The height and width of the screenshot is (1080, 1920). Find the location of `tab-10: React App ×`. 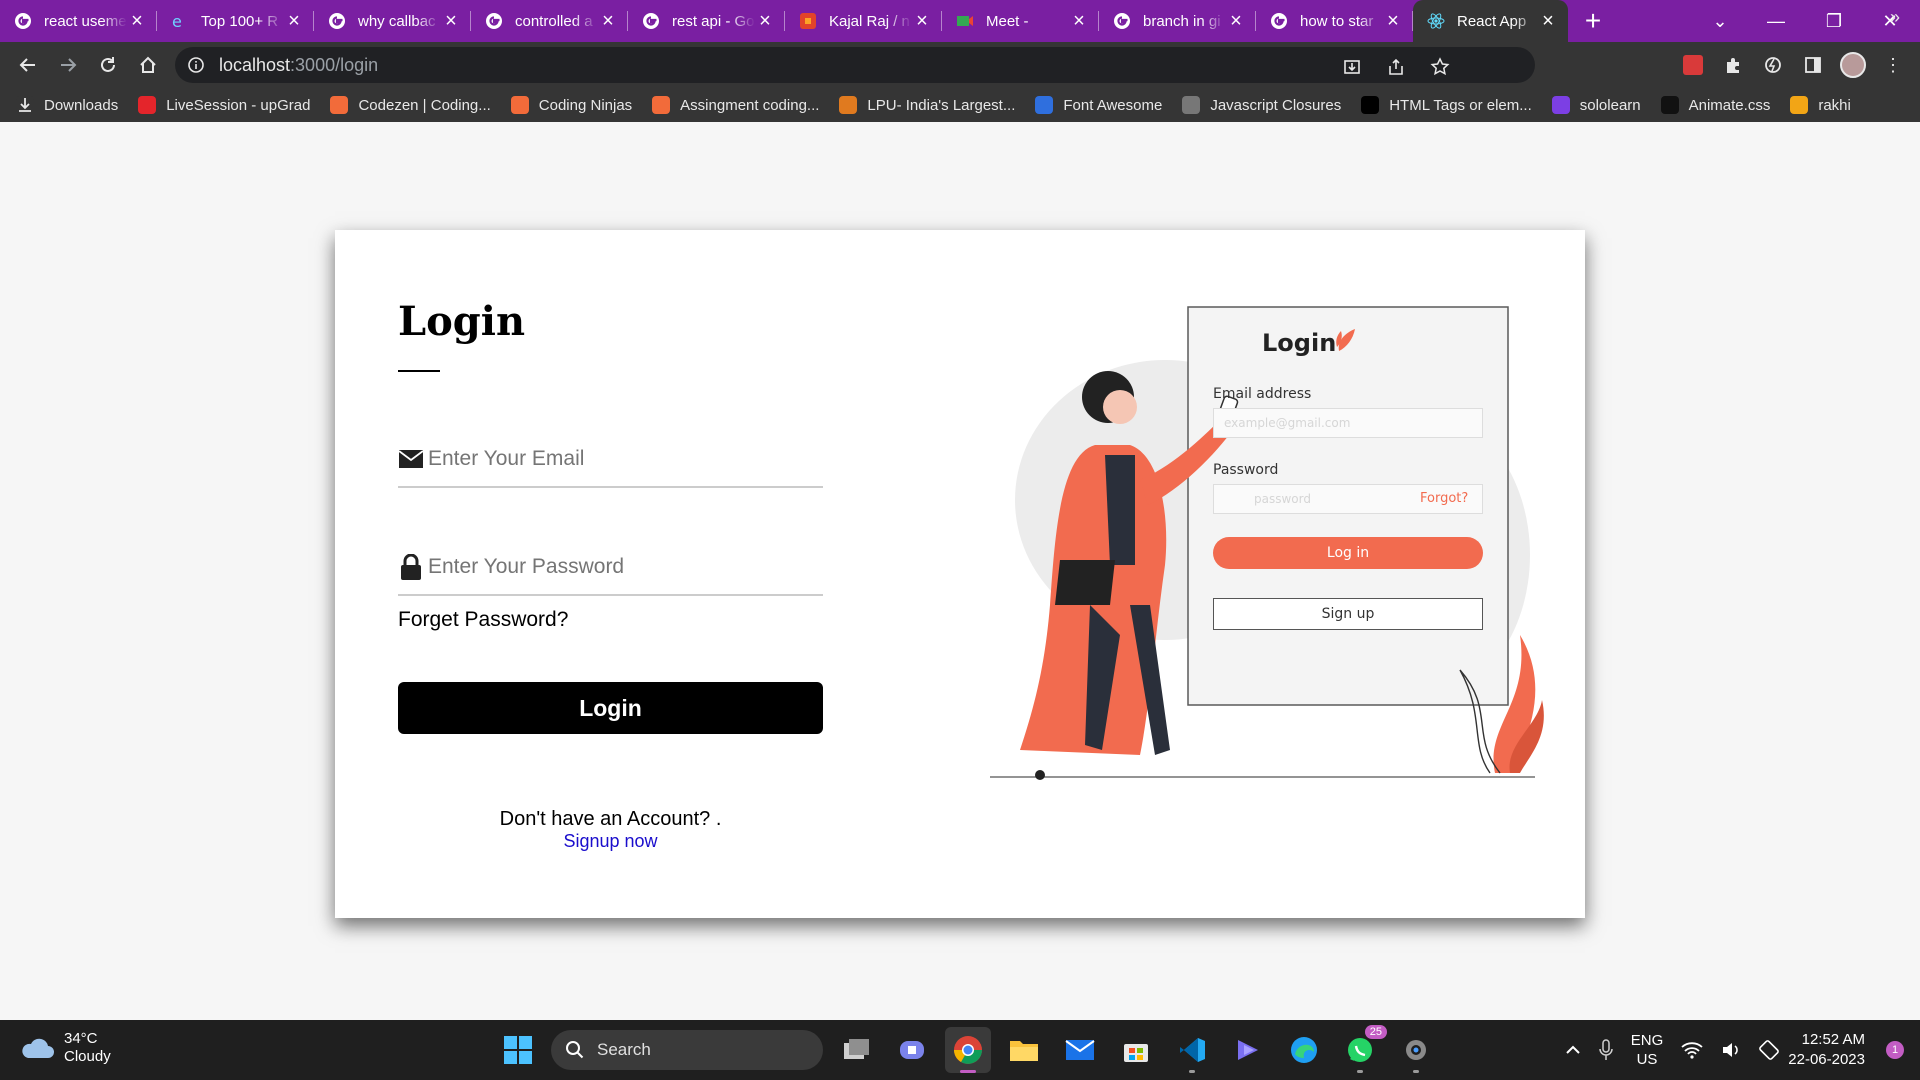

tab-10: React App × is located at coordinates (1490, 21).